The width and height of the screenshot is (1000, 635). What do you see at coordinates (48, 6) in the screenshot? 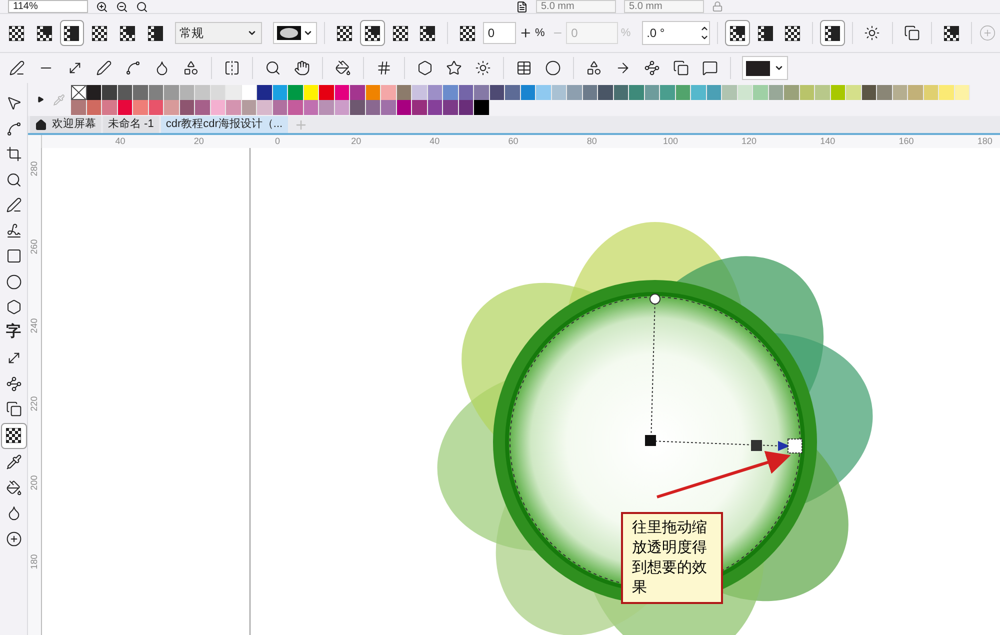
I see `zoom-field: 114%` at bounding box center [48, 6].